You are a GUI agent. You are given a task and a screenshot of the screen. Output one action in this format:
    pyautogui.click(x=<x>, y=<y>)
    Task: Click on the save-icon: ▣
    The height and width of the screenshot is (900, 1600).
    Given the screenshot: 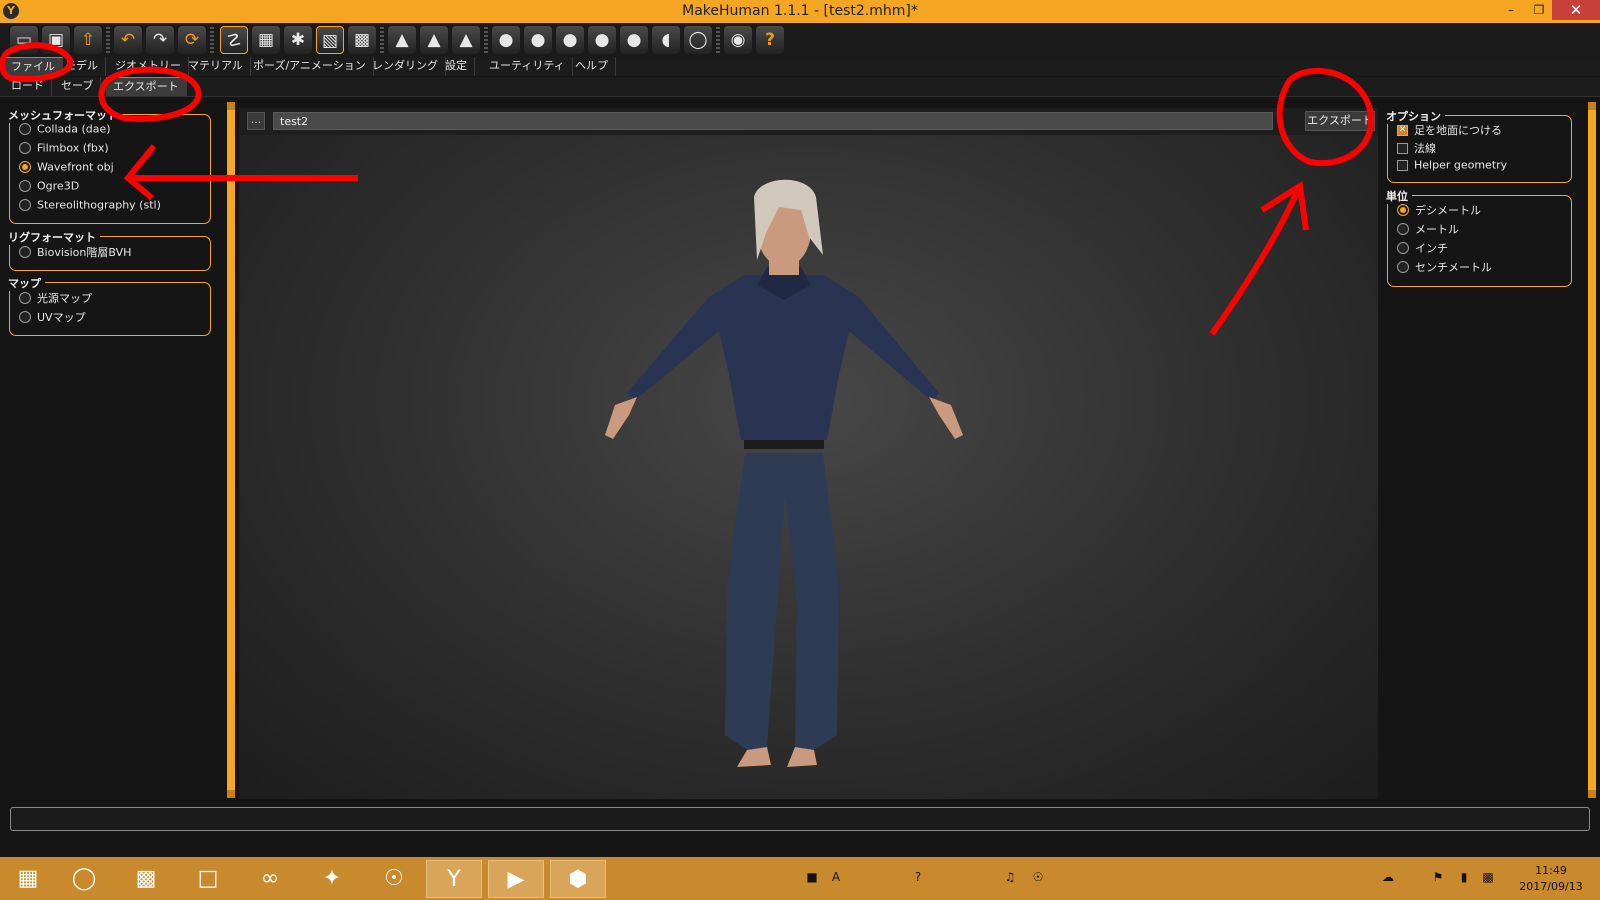 What is the action you would take?
    pyautogui.click(x=56, y=40)
    